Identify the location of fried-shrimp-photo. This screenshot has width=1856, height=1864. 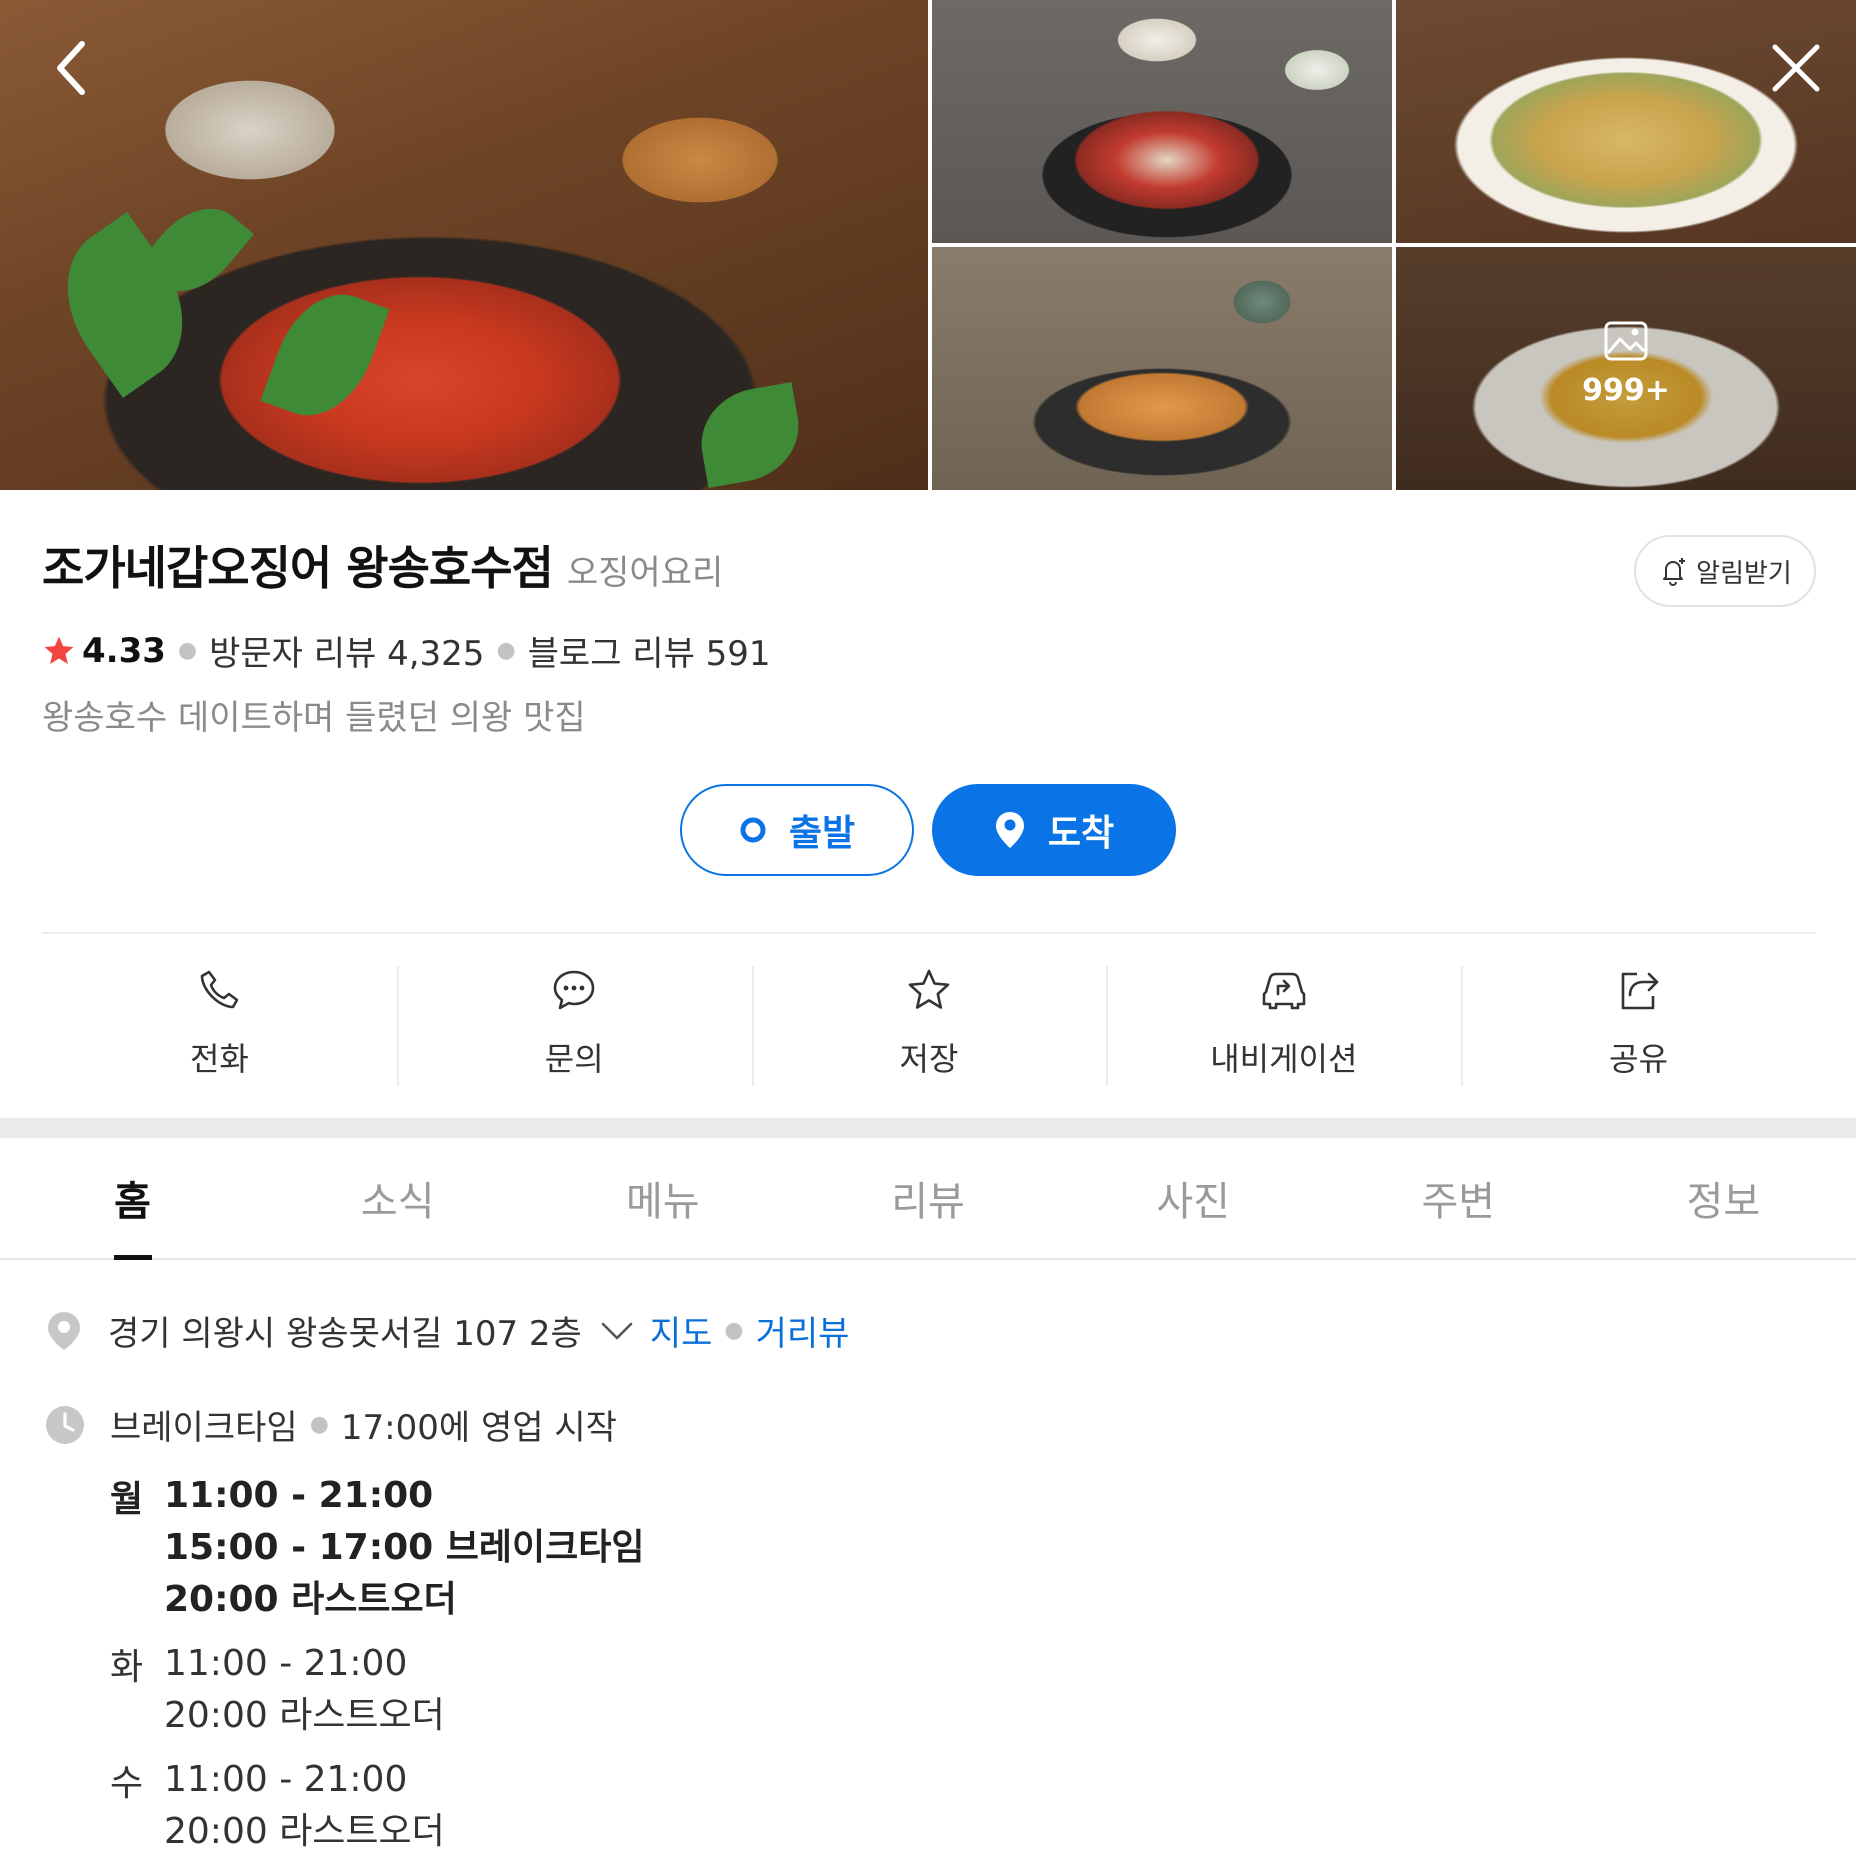
(1162, 368).